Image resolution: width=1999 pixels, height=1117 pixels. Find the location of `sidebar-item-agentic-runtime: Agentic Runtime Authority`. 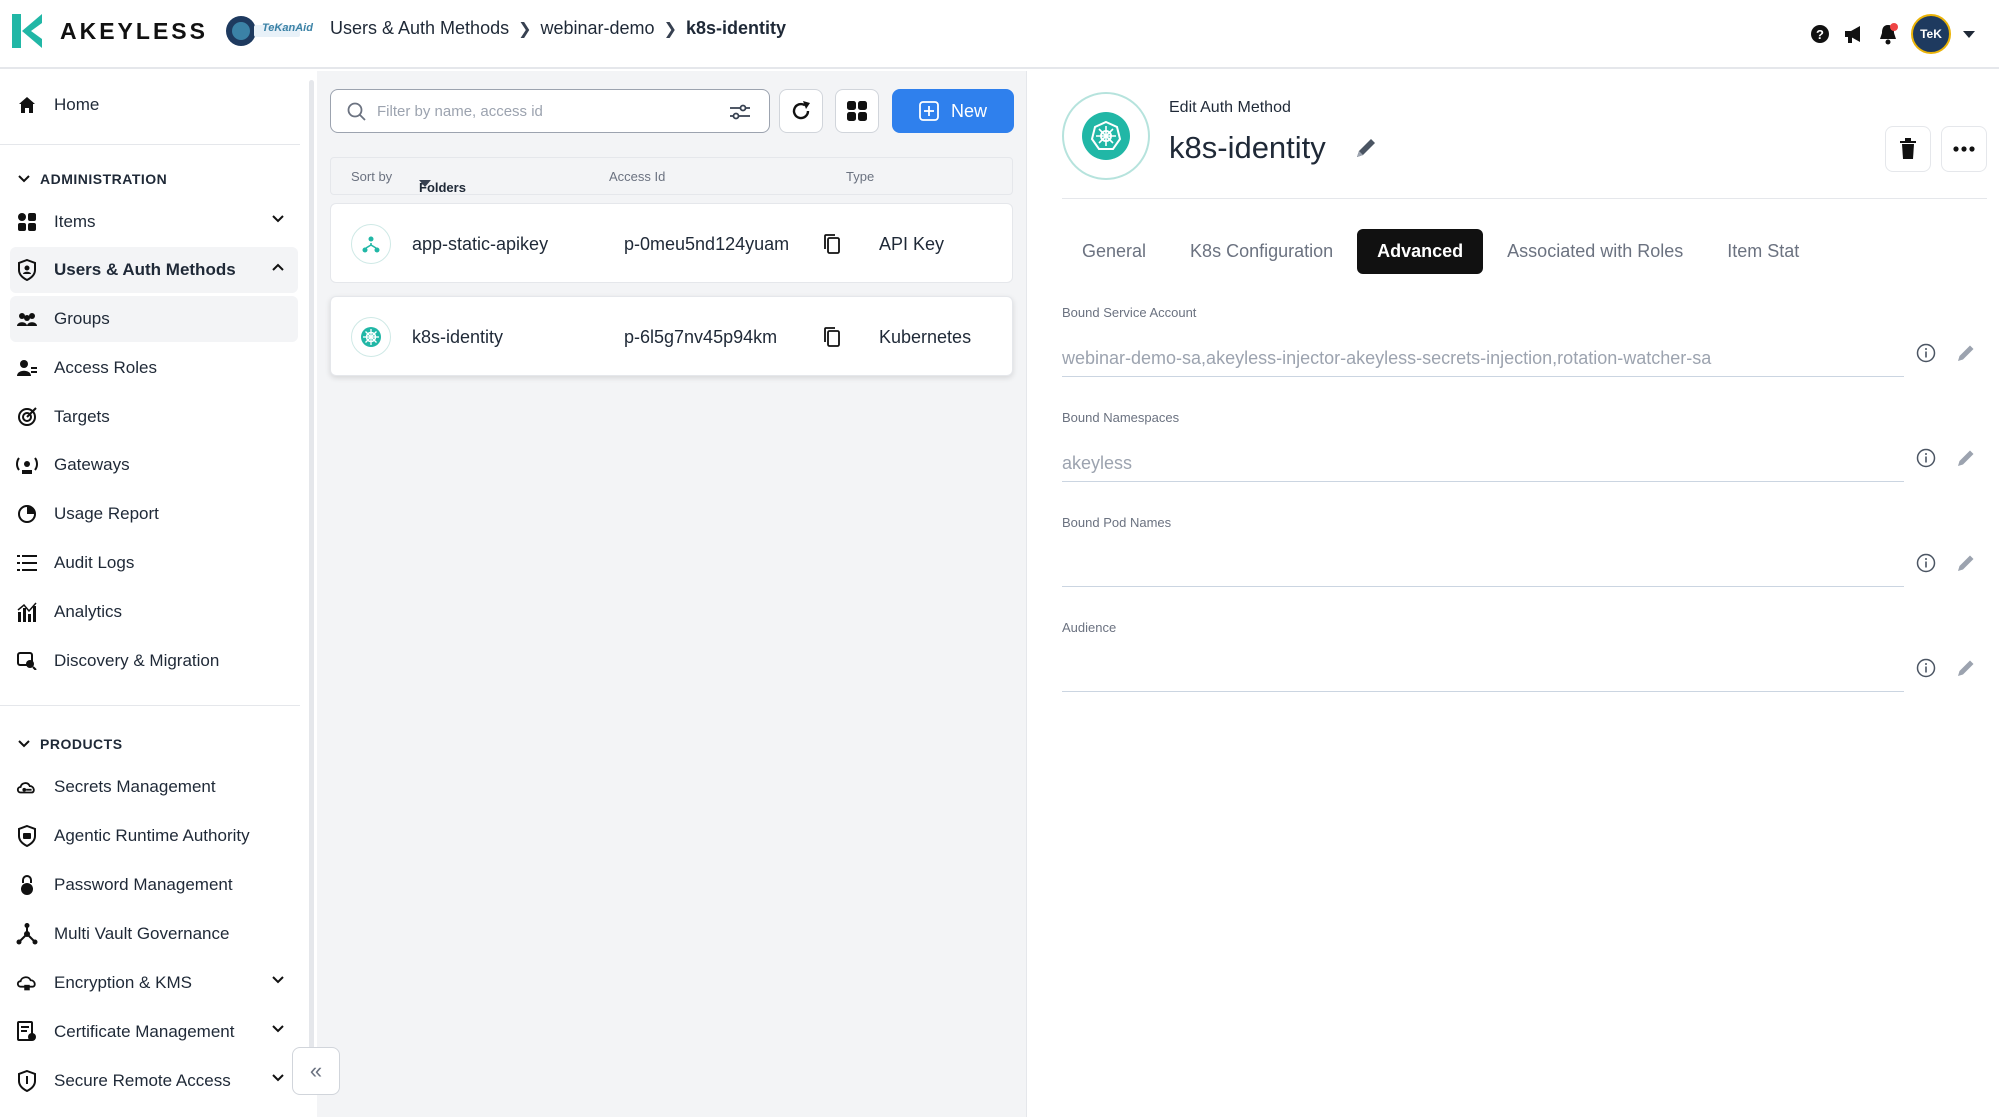

sidebar-item-agentic-runtime: Agentic Runtime Authority is located at coordinates (154, 836).